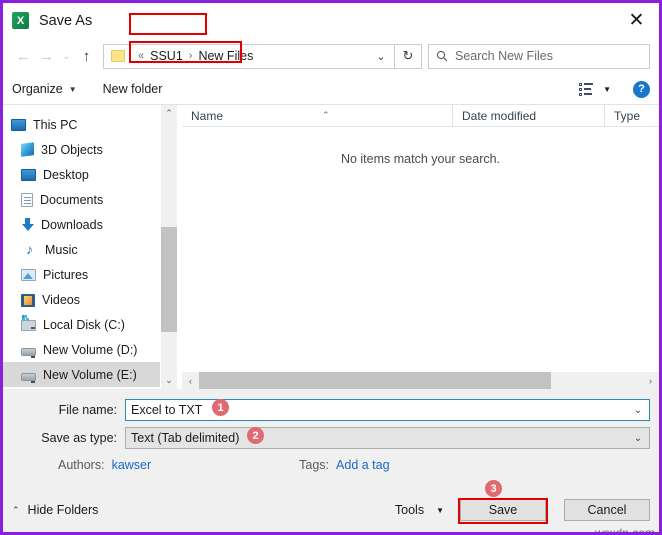 This screenshot has height=535, width=662. I want to click on breadcrumb-item-ssu1: SSU1, so click(166, 56).